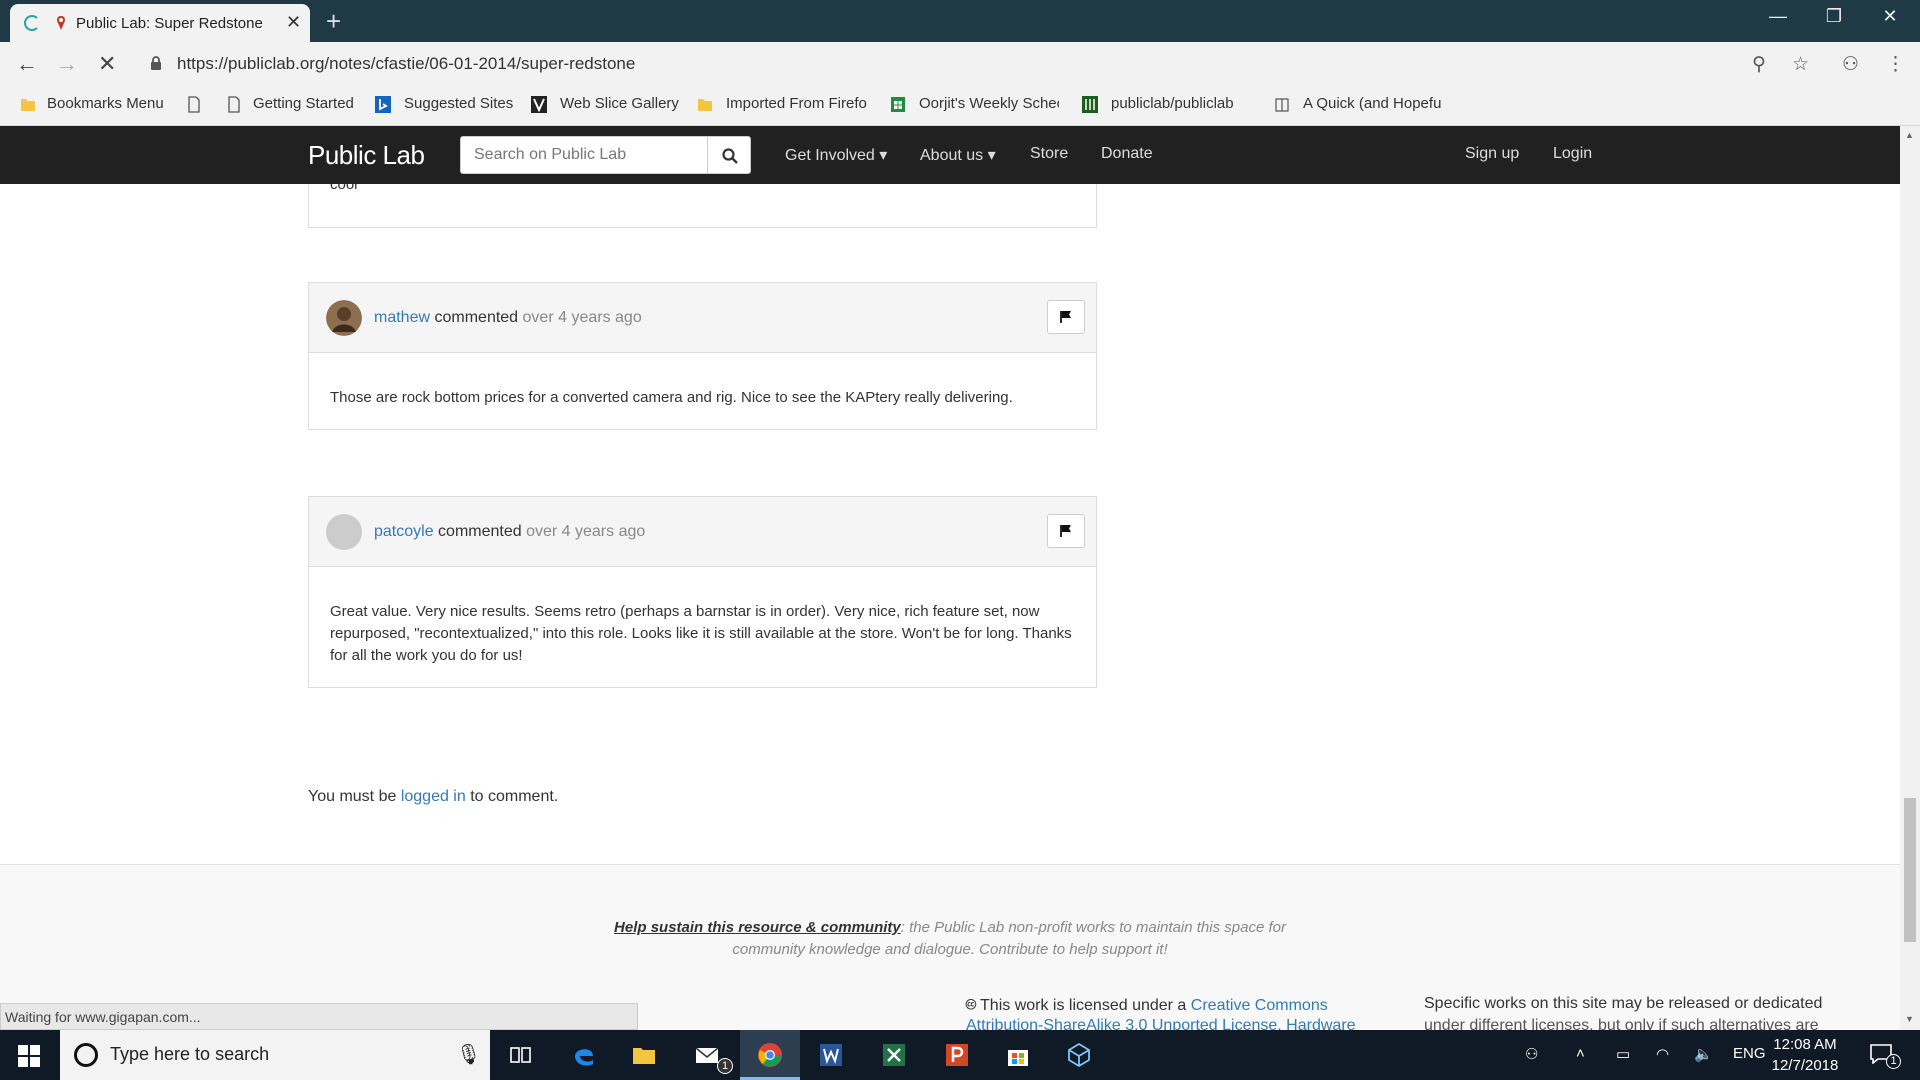 The width and height of the screenshot is (1920, 1080). What do you see at coordinates (1895, 64) in the screenshot?
I see `menu-dots-icon: ⋮` at bounding box center [1895, 64].